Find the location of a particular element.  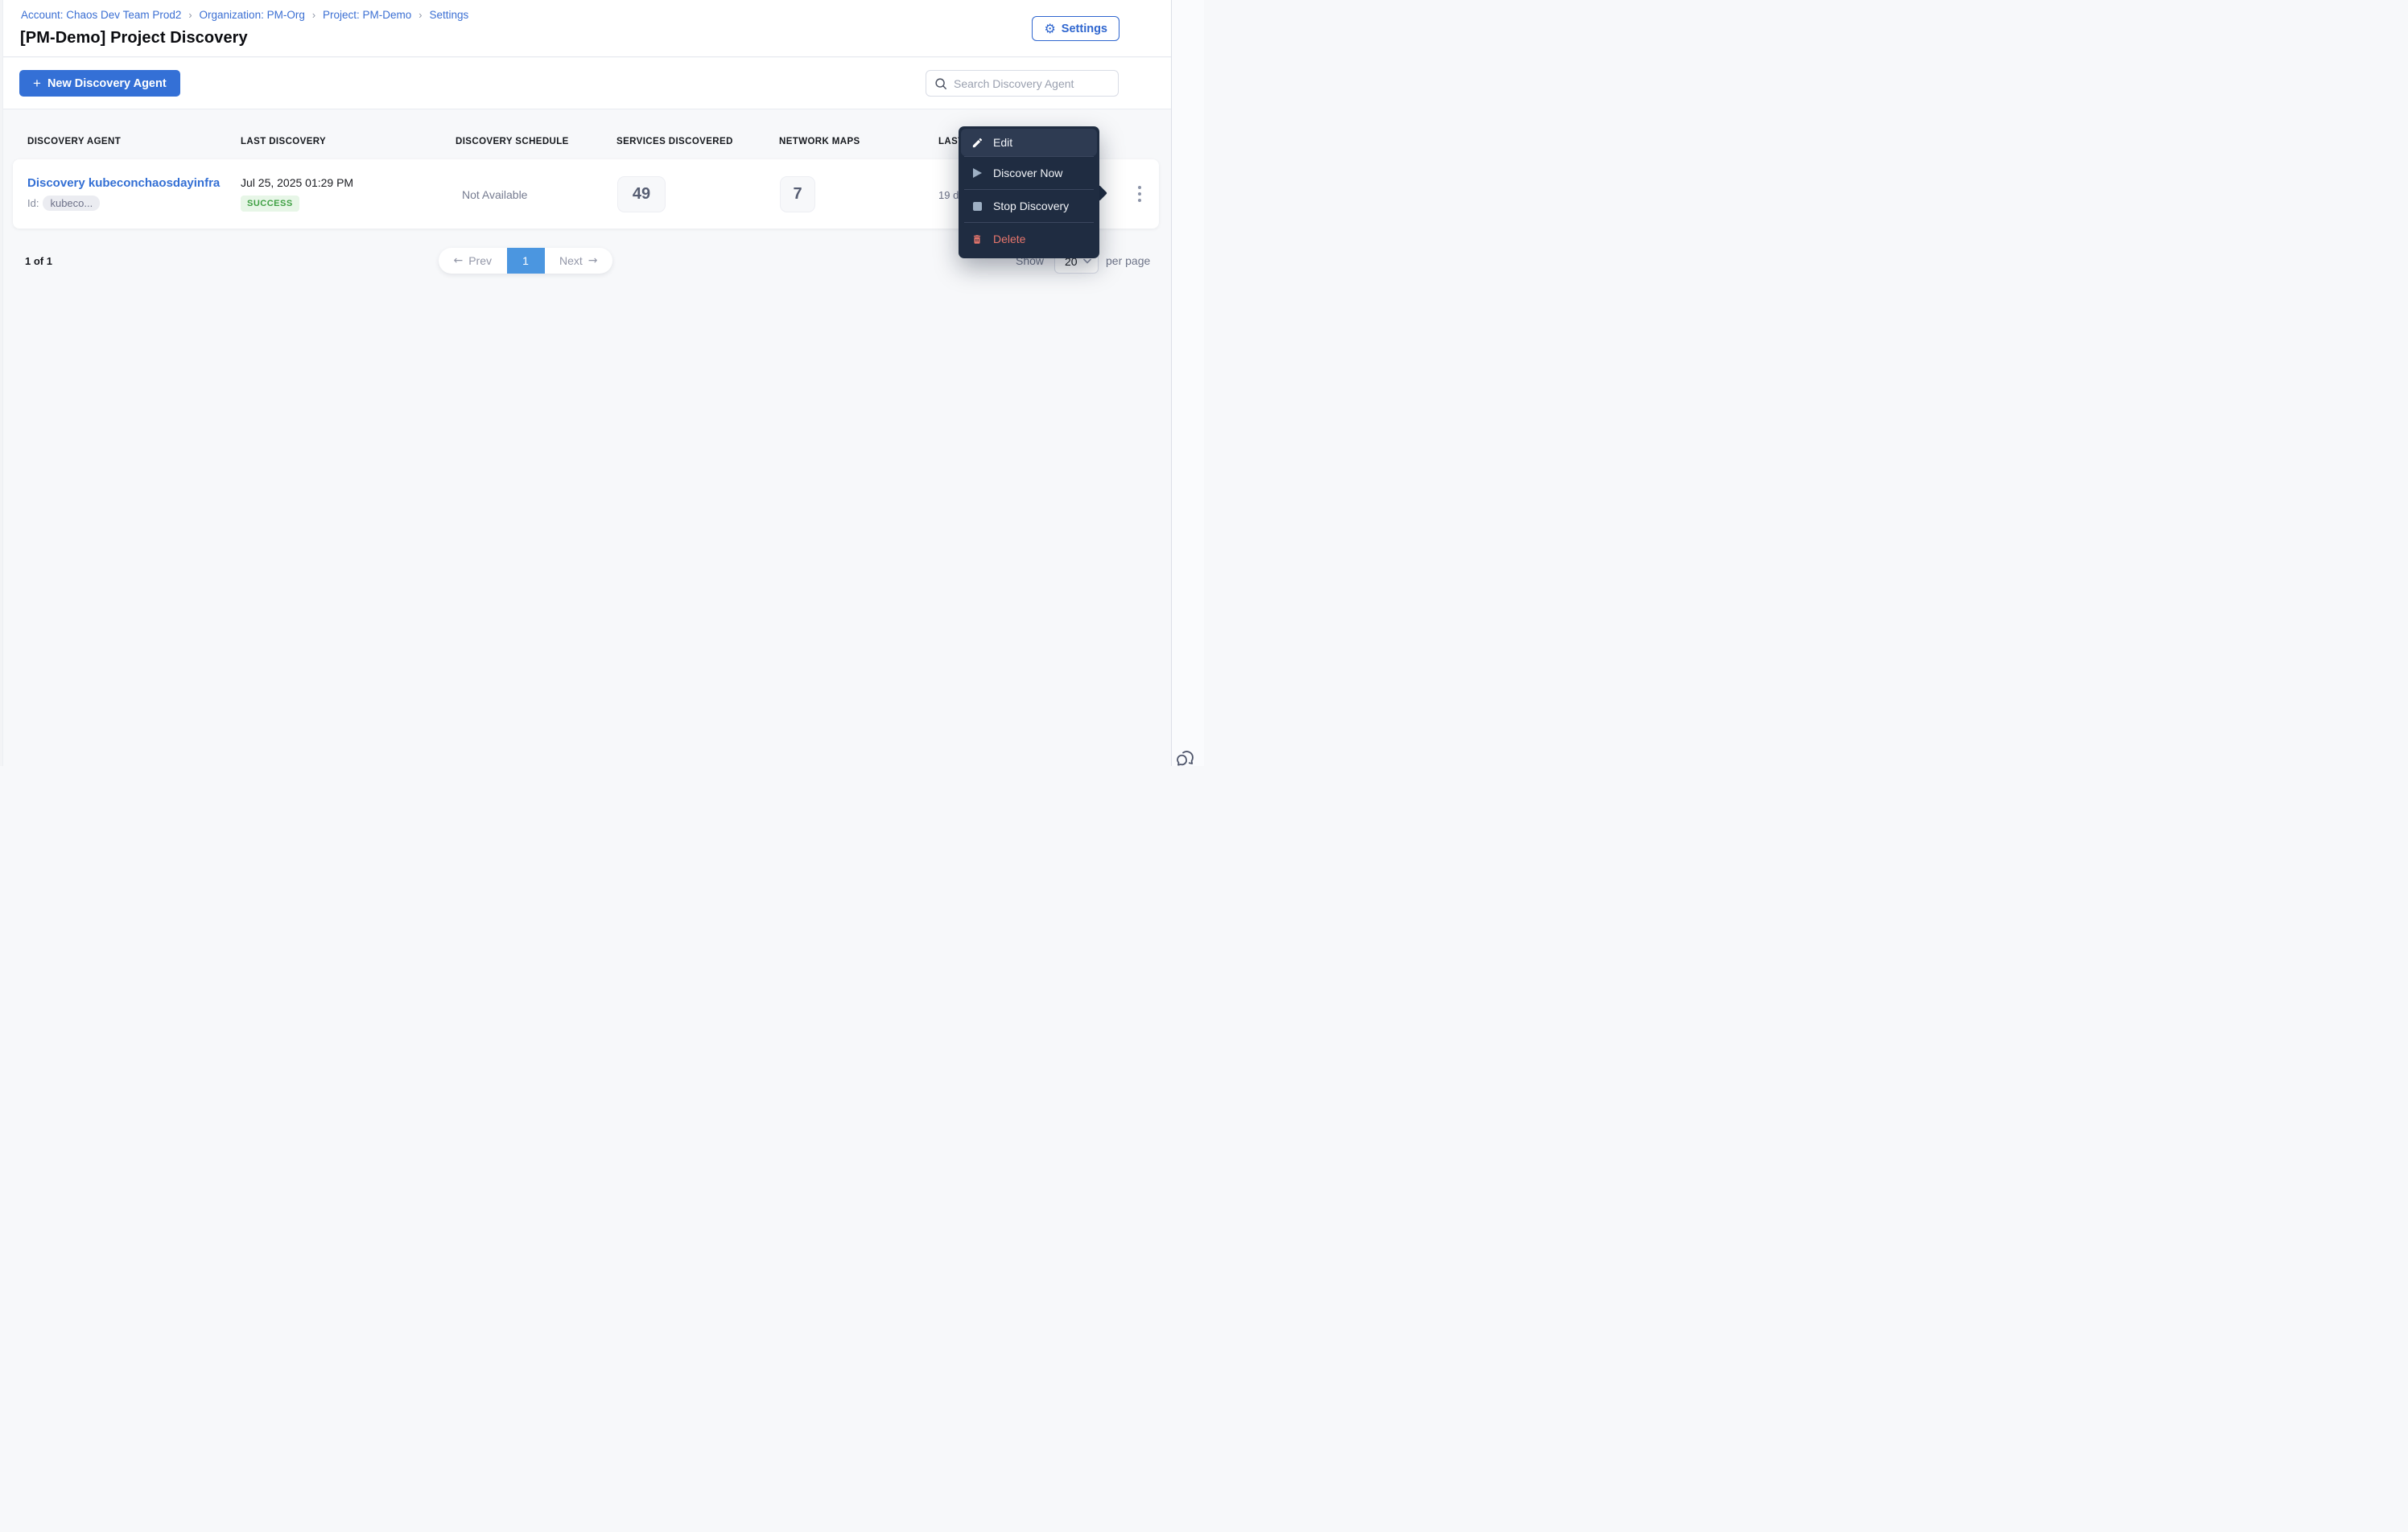

pencil-icon is located at coordinates (977, 143).